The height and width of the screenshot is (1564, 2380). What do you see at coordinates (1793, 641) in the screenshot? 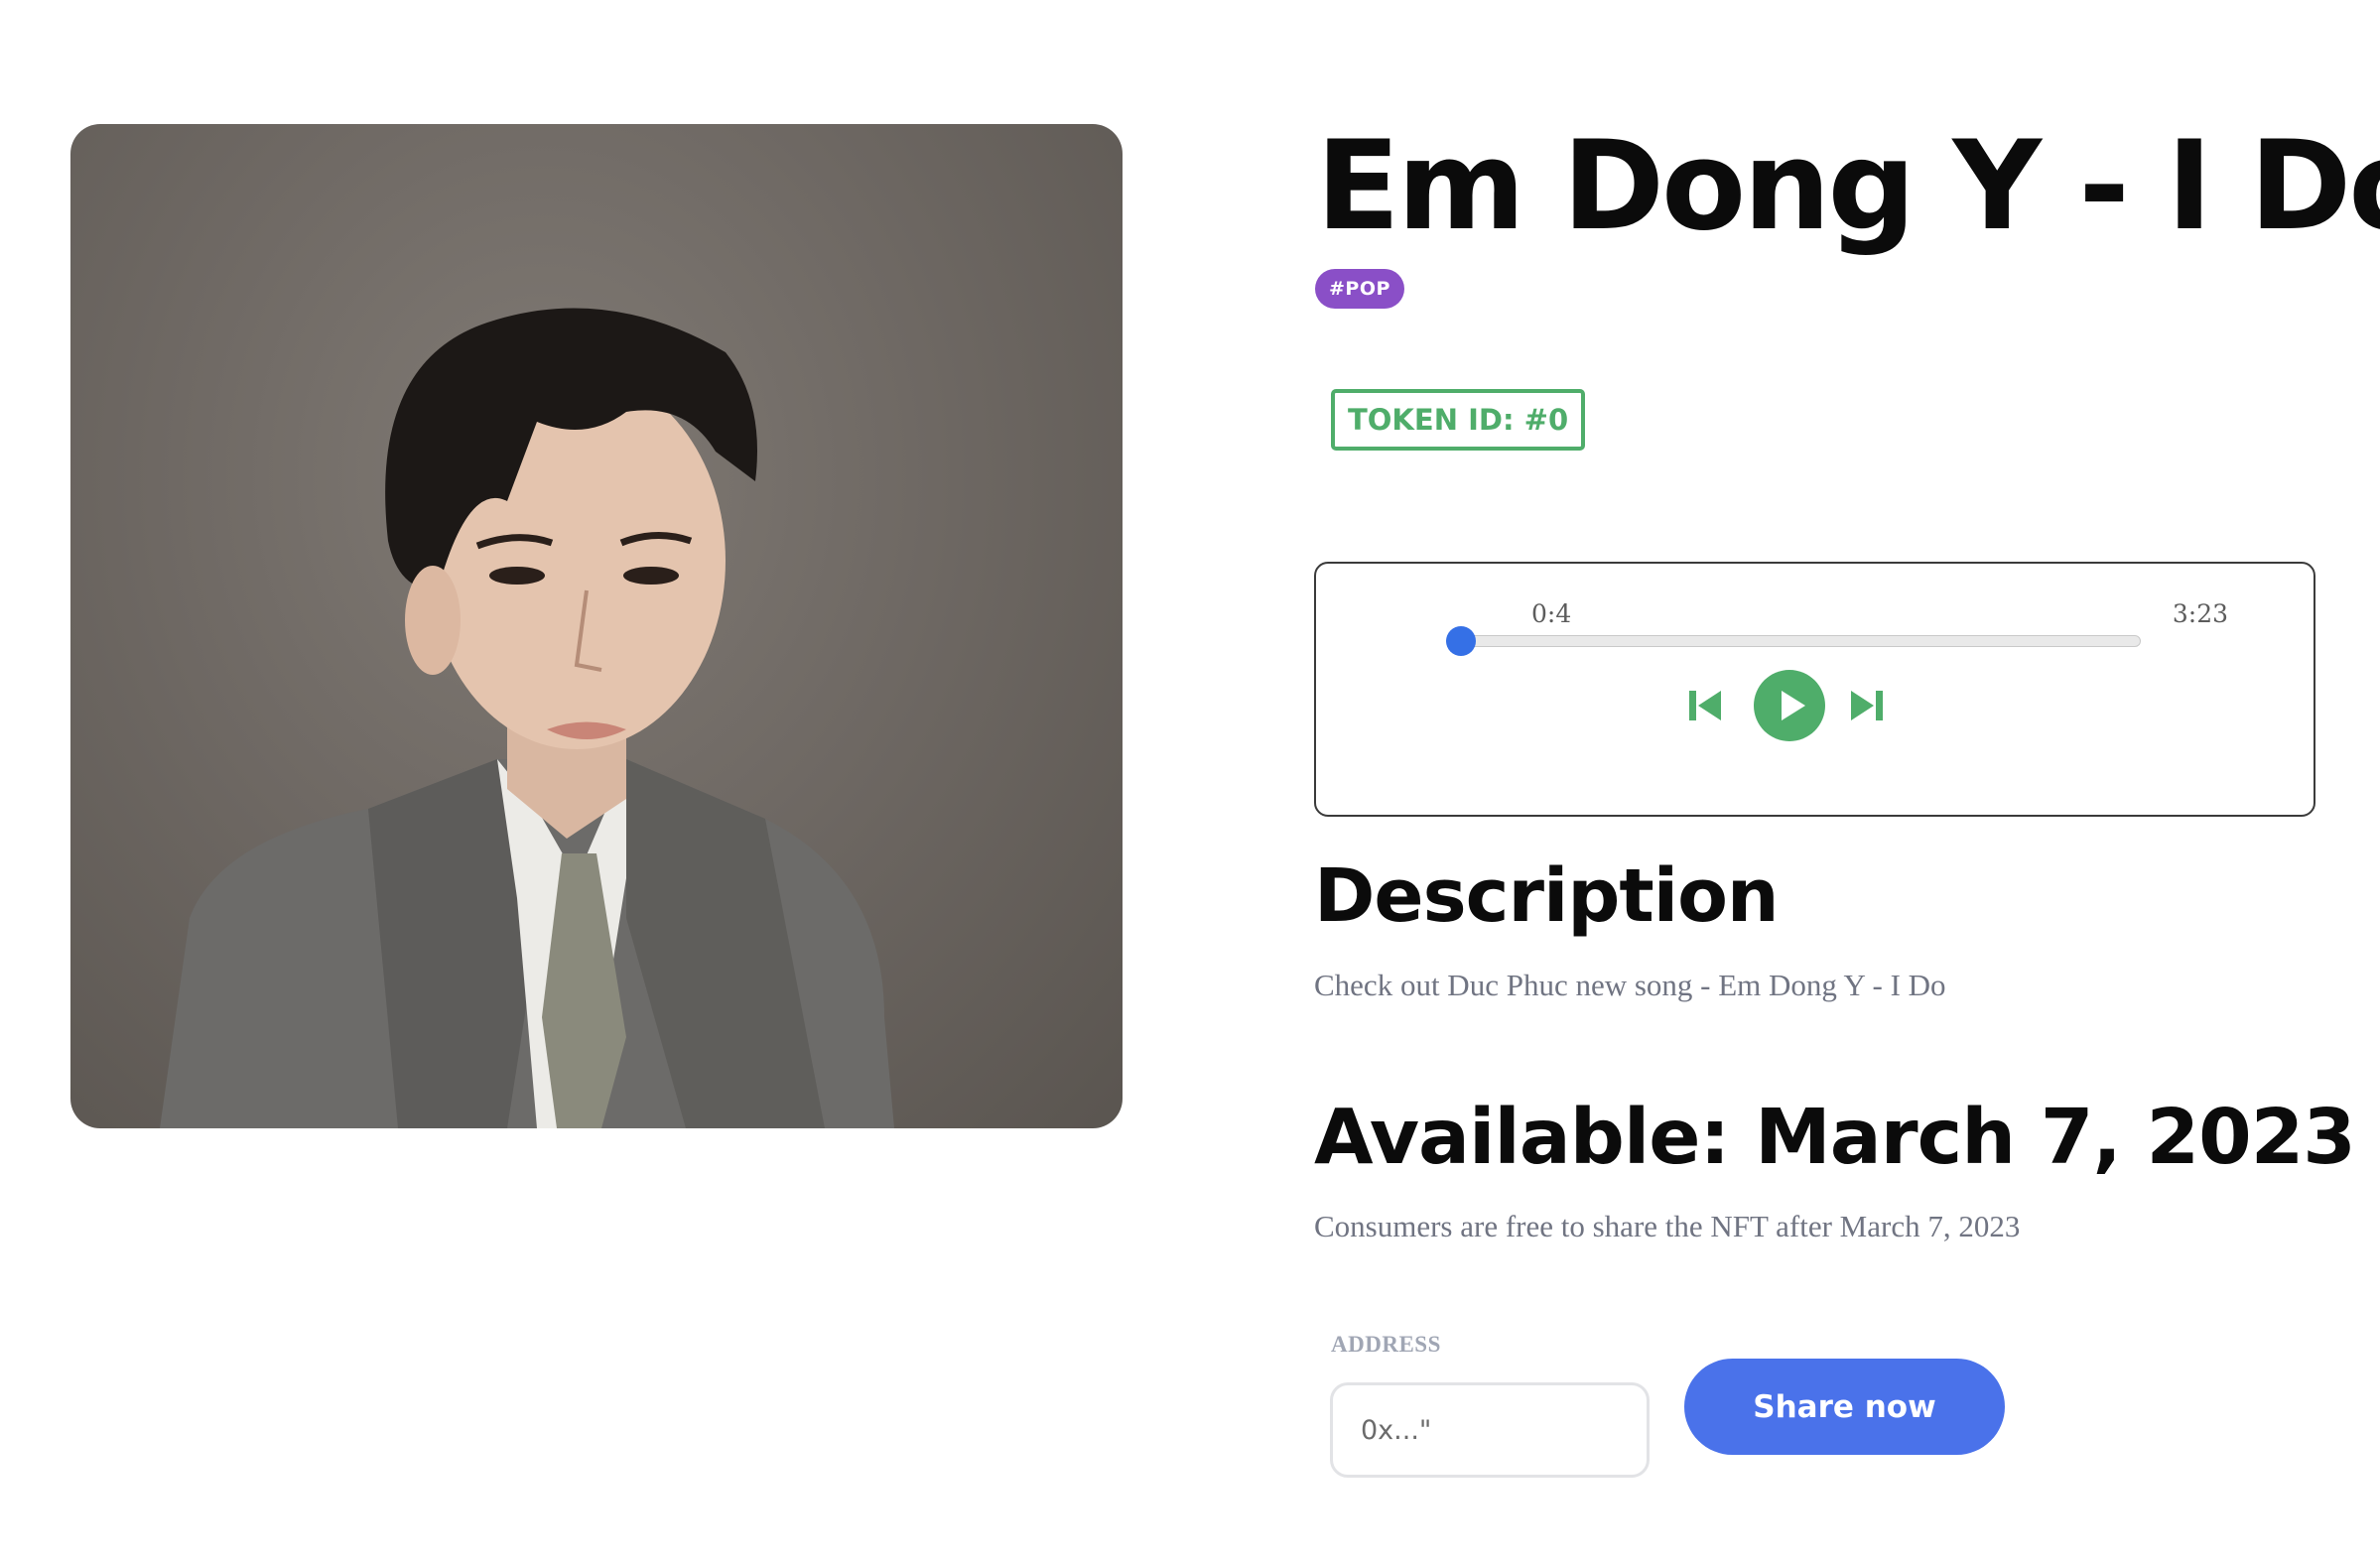
I see `progress-bar` at bounding box center [1793, 641].